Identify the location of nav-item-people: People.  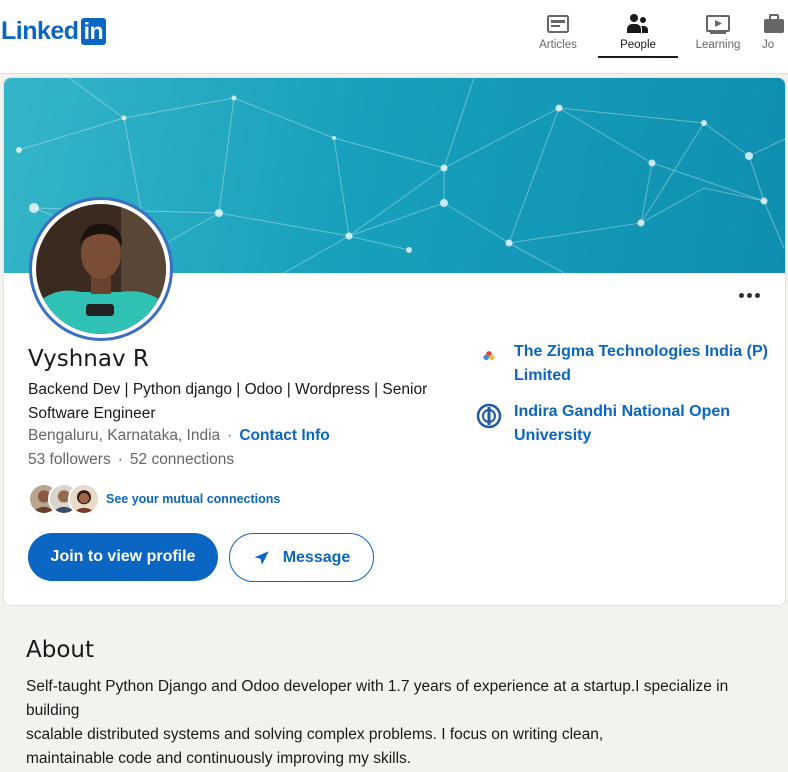
(638, 29).